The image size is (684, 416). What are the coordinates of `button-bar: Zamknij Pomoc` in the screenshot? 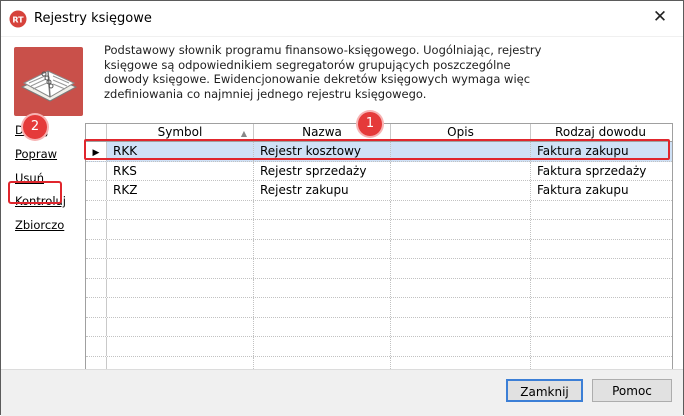 It's located at (342, 392).